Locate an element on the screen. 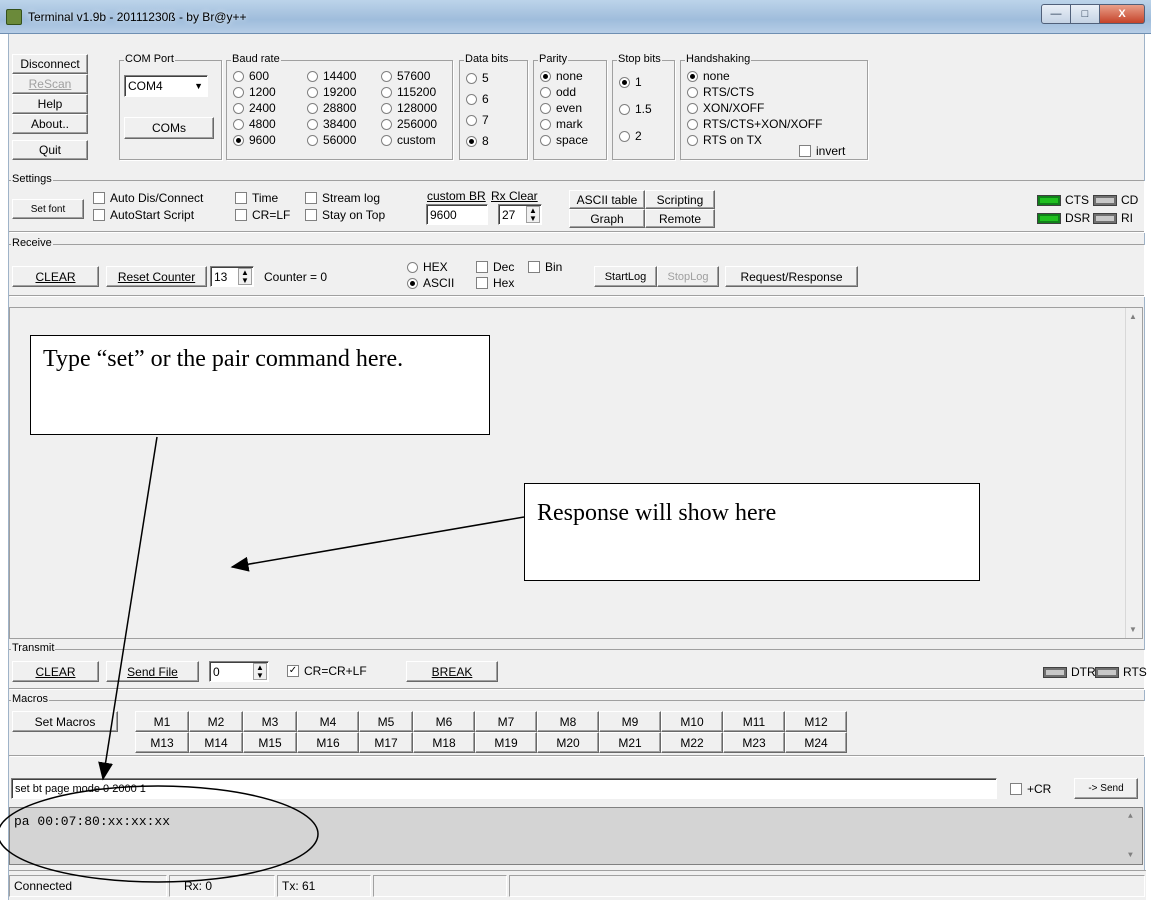 Image resolution: width=1151 pixels, height=901 pixels. arrow-to-input is located at coordinates (128, 608).